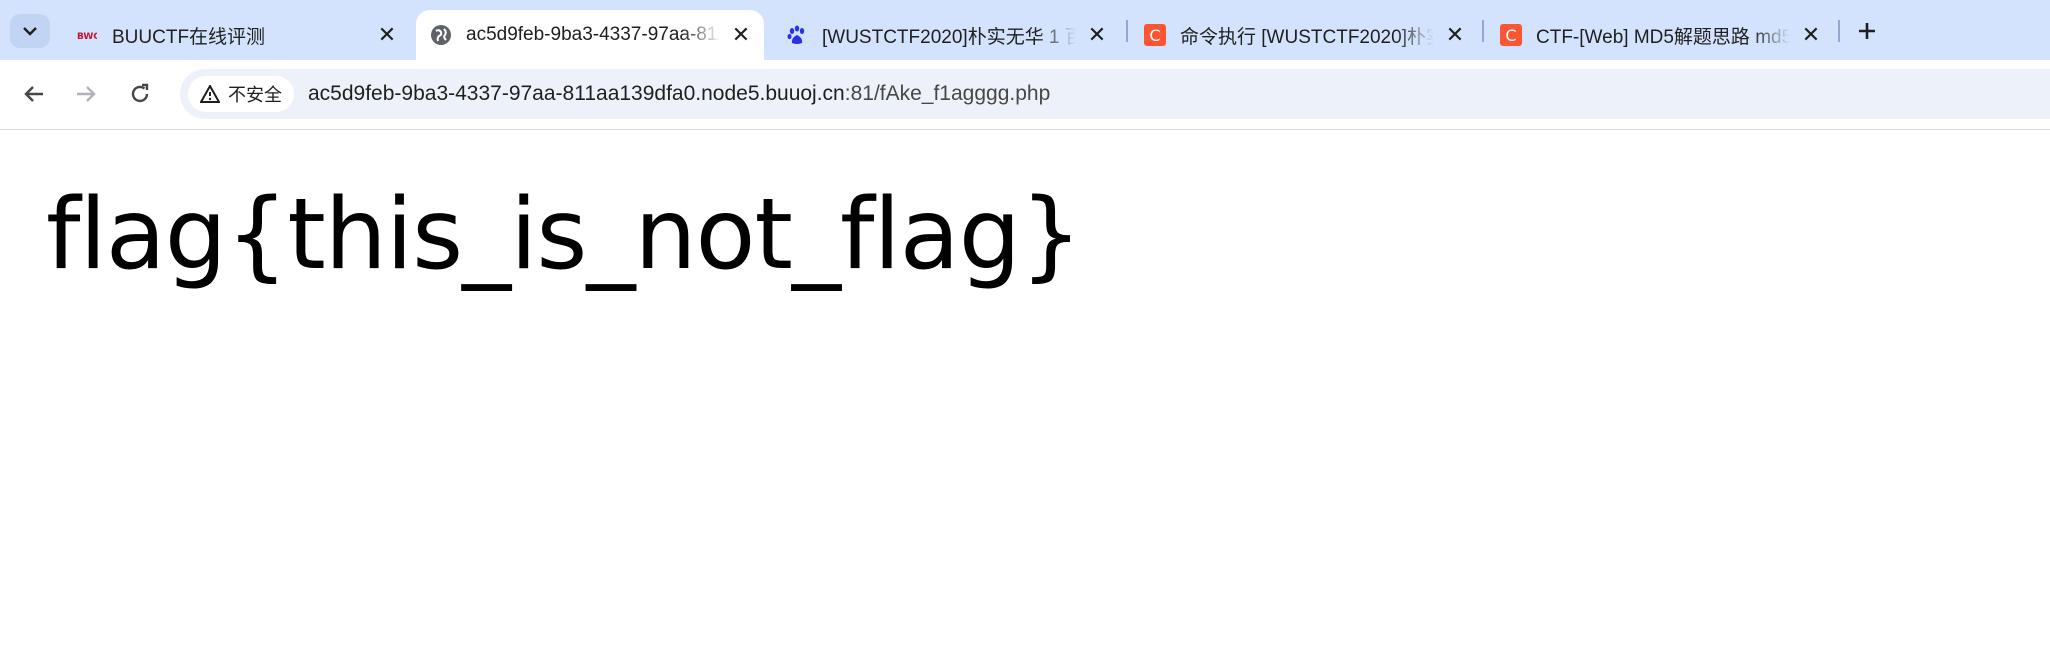 This screenshot has width=2050, height=670. What do you see at coordinates (1307, 37) in the screenshot?
I see `tab-title: 命令执行 [WUSTCTF2020]朴实无华` at bounding box center [1307, 37].